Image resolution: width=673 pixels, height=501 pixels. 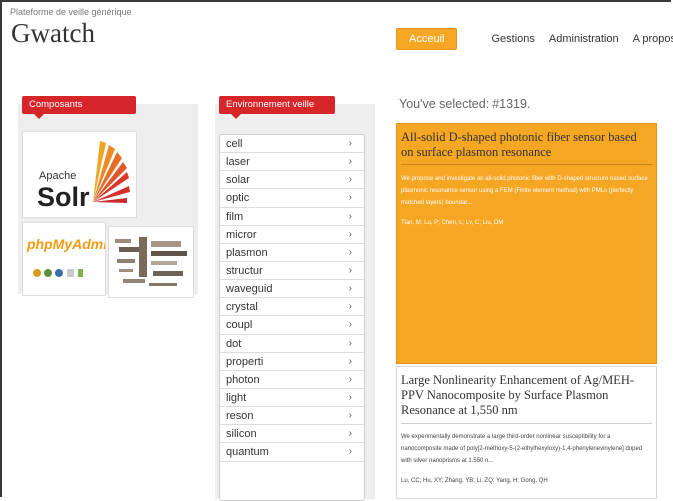 What do you see at coordinates (241, 434) in the screenshot?
I see `keyword-label: silicon` at bounding box center [241, 434].